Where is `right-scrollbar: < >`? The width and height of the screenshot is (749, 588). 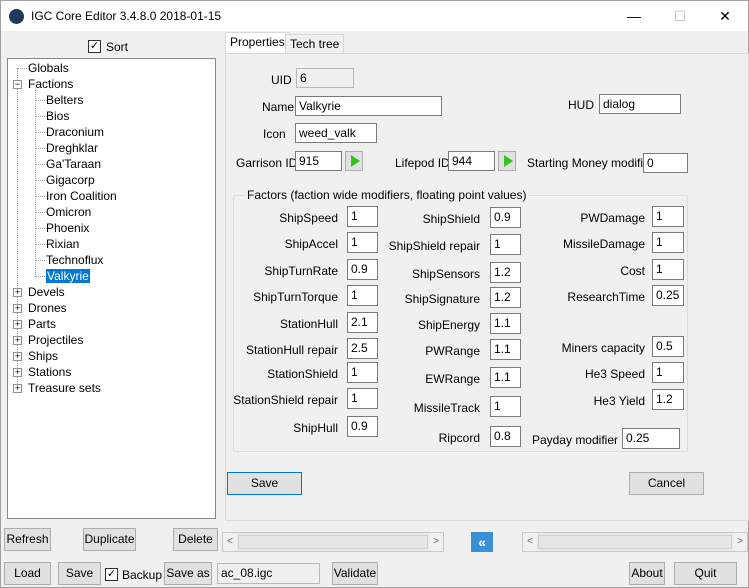 right-scrollbar: < > is located at coordinates (635, 542).